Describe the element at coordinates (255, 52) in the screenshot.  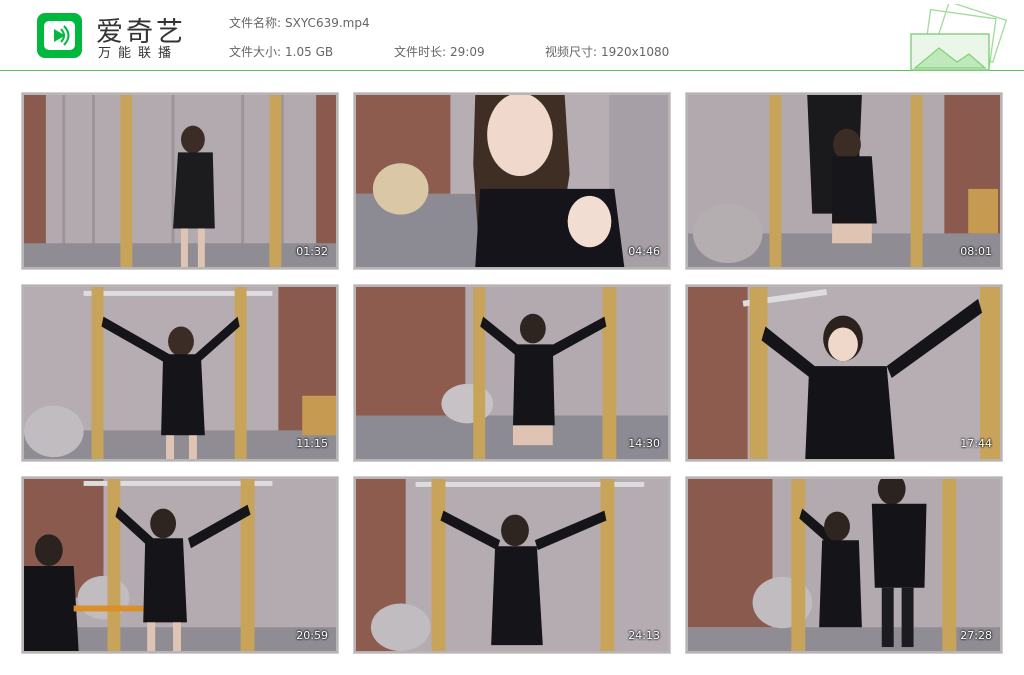
I see `file-size-label: 文件大小:` at that location.